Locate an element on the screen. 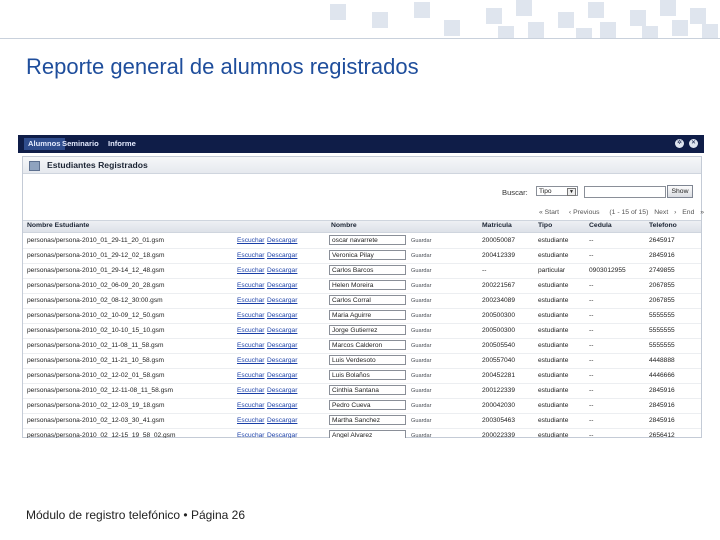  search-field-select: Tipo ▼ is located at coordinates (557, 191).